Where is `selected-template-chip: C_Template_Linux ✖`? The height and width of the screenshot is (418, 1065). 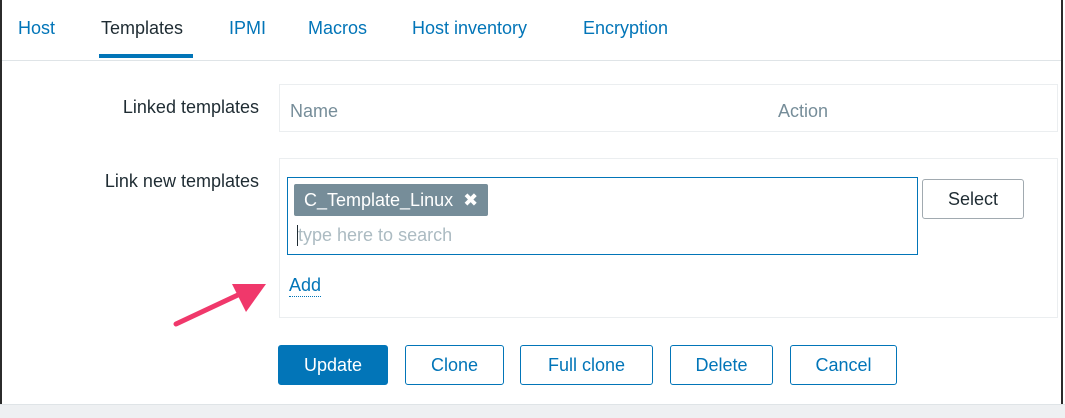 selected-template-chip: C_Template_Linux ✖ is located at coordinates (391, 200).